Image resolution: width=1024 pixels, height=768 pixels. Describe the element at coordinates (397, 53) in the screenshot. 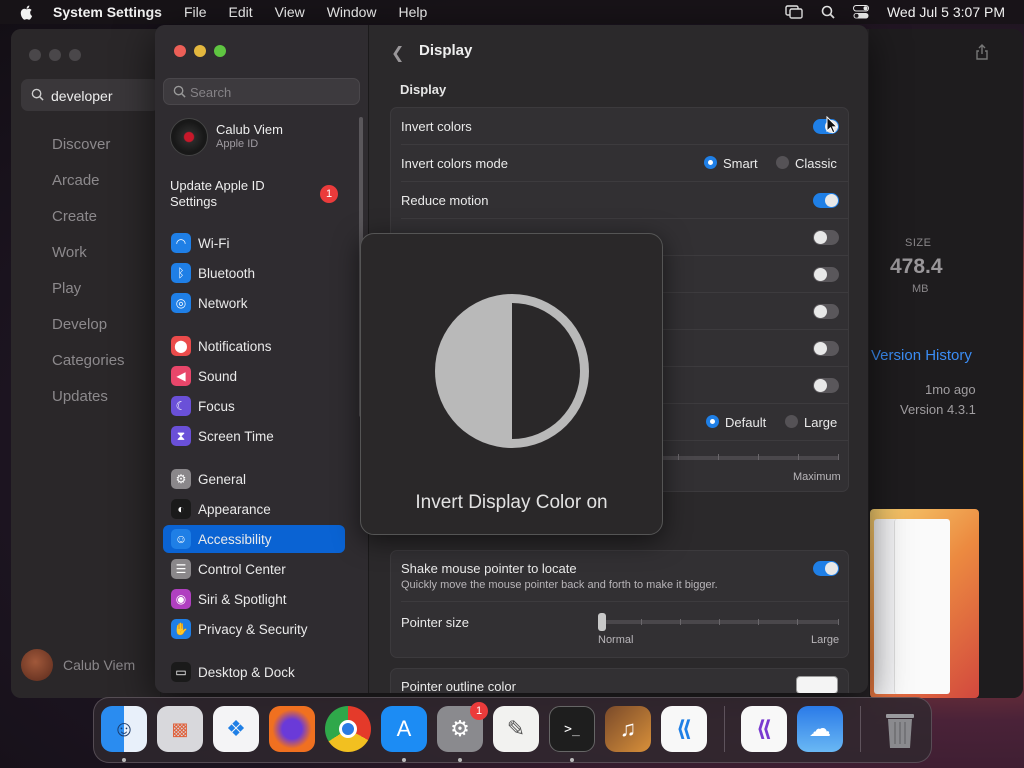

I see `back-button: ❮` at that location.